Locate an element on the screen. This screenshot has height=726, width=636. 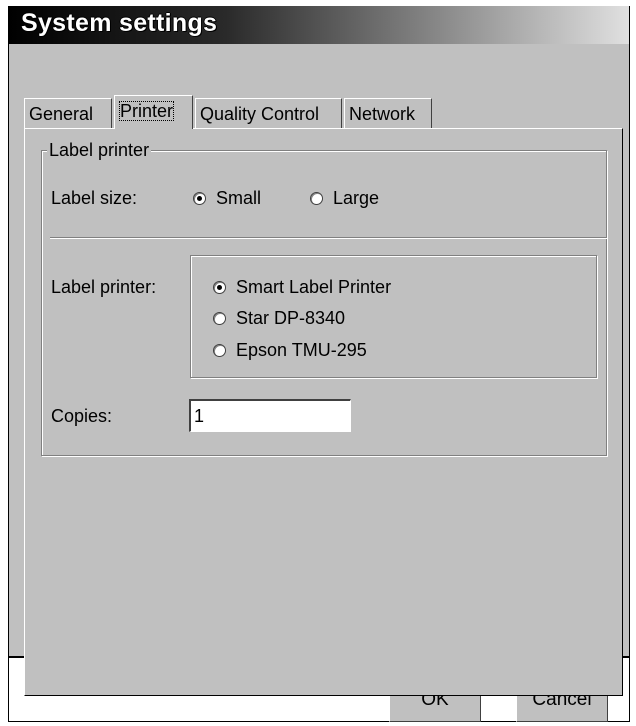
label-printer-group-title: Label printer is located at coordinates (99, 150).